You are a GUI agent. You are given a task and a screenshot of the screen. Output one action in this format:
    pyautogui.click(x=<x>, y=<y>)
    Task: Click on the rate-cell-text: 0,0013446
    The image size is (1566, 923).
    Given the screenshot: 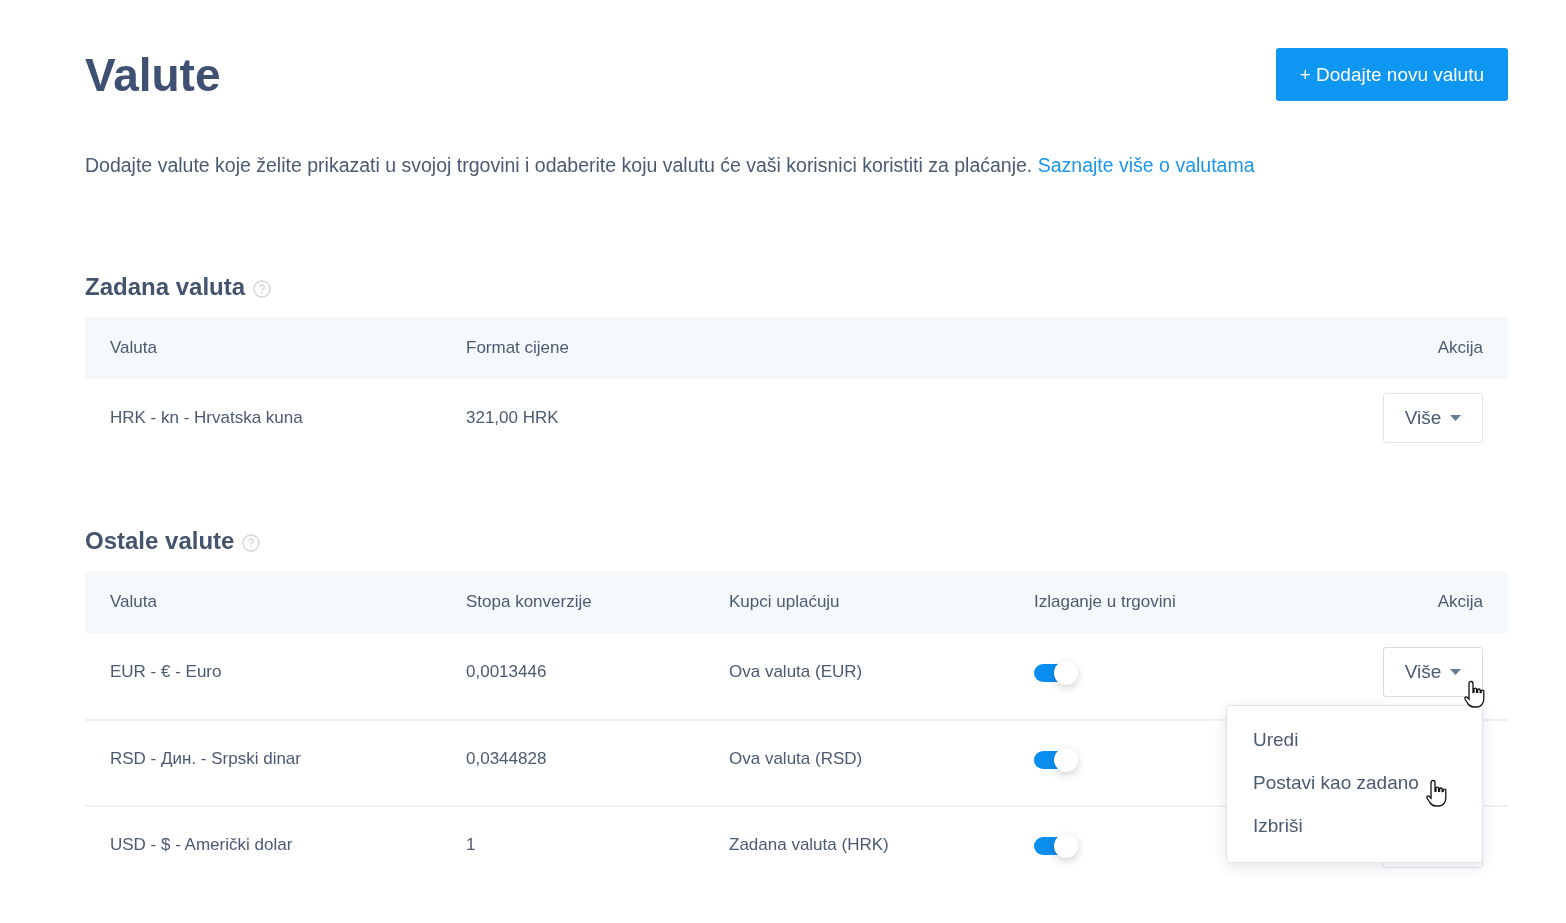 What is the action you would take?
    pyautogui.click(x=507, y=672)
    